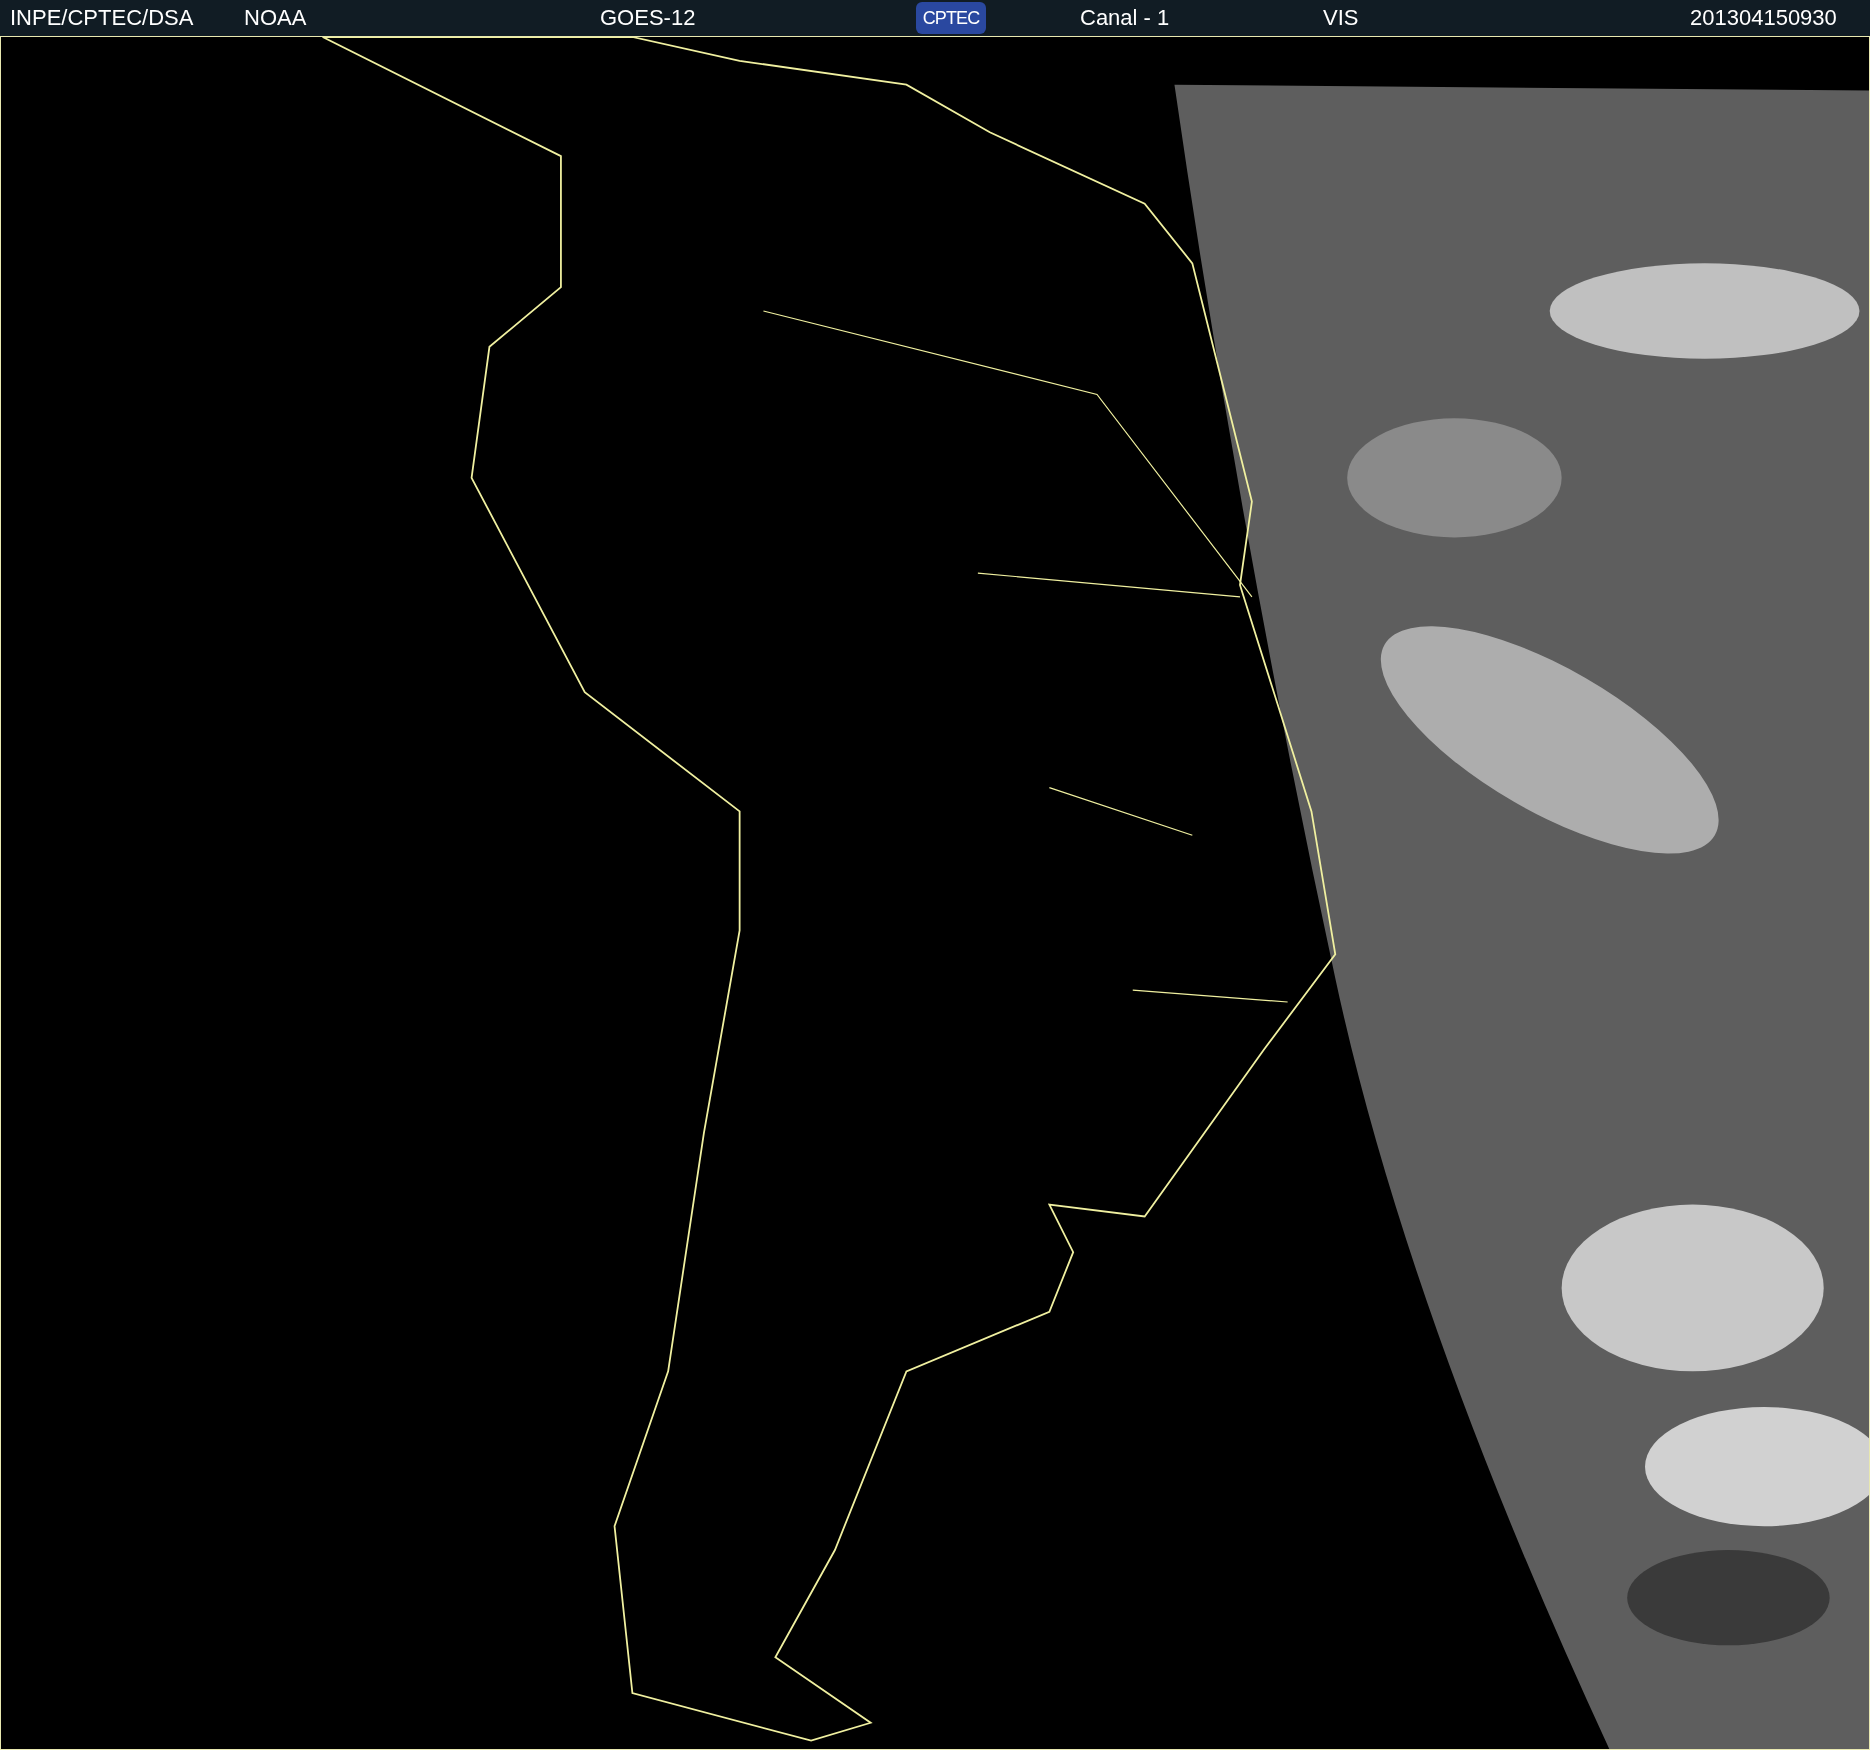 The height and width of the screenshot is (1750, 1870). Describe the element at coordinates (275, 18) in the screenshot. I see `header-label: NOAA` at that location.